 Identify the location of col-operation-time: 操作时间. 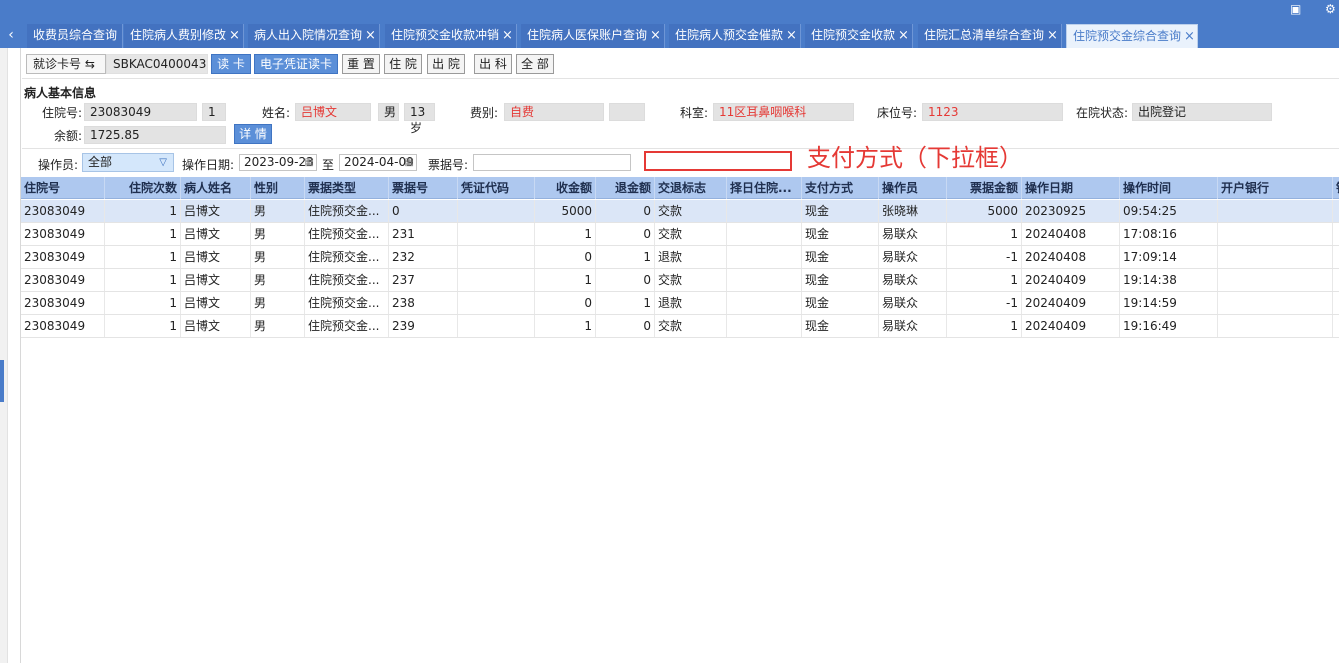
(1169, 188).